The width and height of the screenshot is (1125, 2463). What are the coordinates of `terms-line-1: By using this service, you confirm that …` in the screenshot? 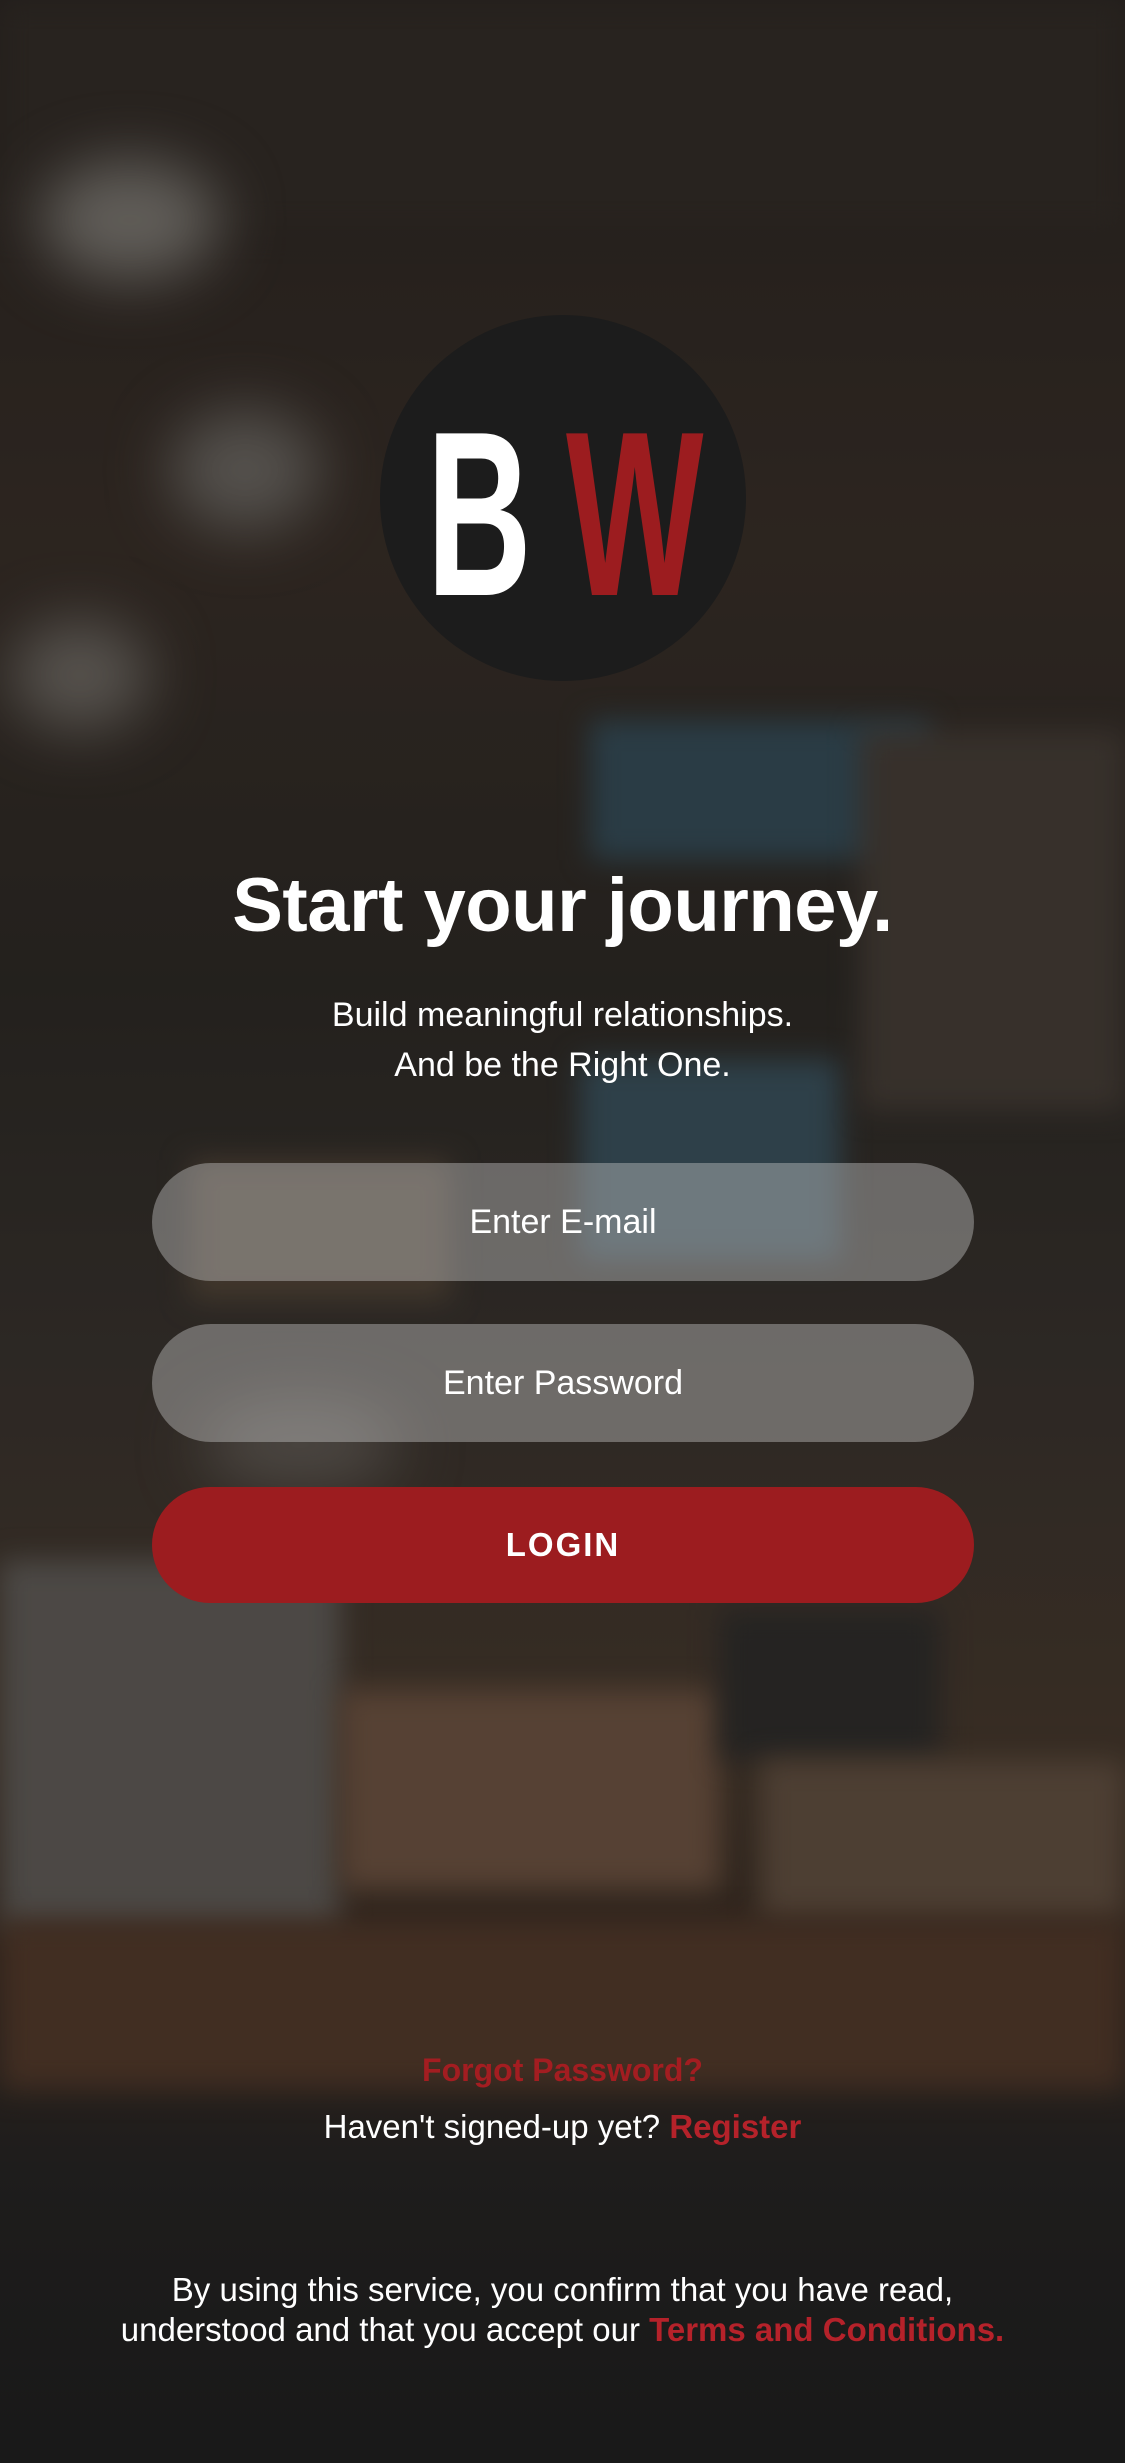 It's located at (562, 2289).